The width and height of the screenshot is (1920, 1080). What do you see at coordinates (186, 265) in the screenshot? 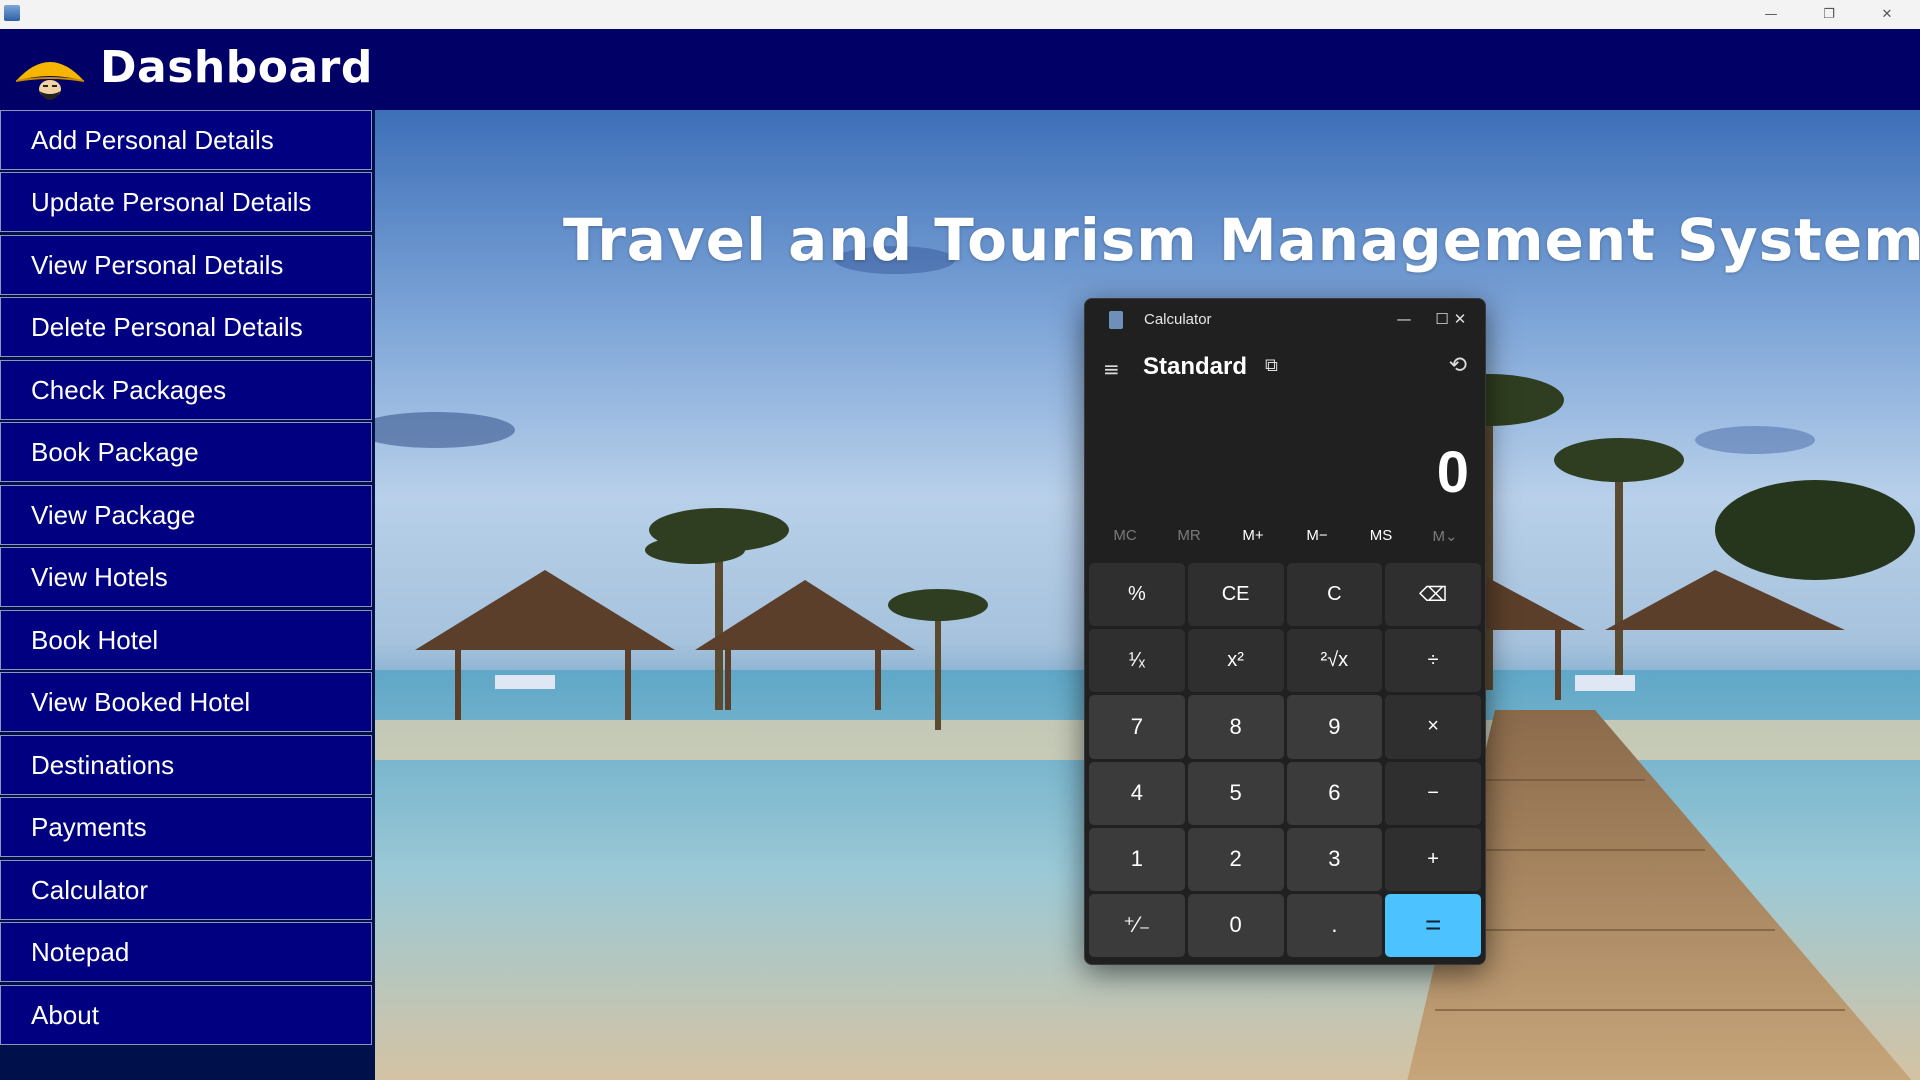
I see `sidebar-item-view-personal-details: View Personal Details` at bounding box center [186, 265].